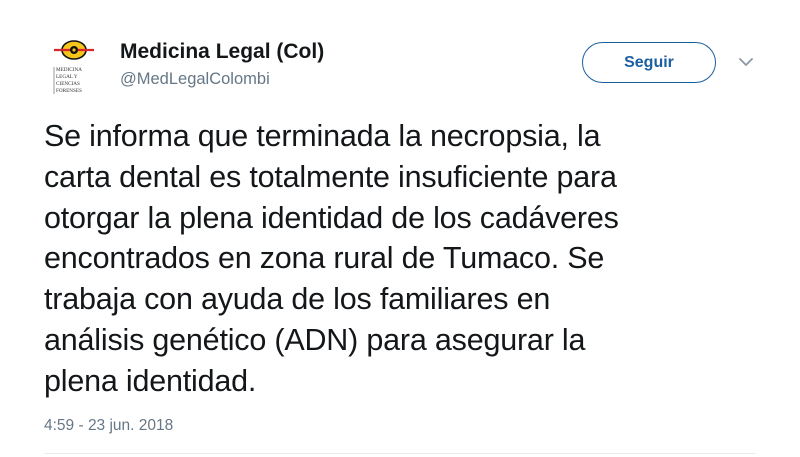 The width and height of the screenshot is (800, 457). I want to click on divider, so click(400, 453).